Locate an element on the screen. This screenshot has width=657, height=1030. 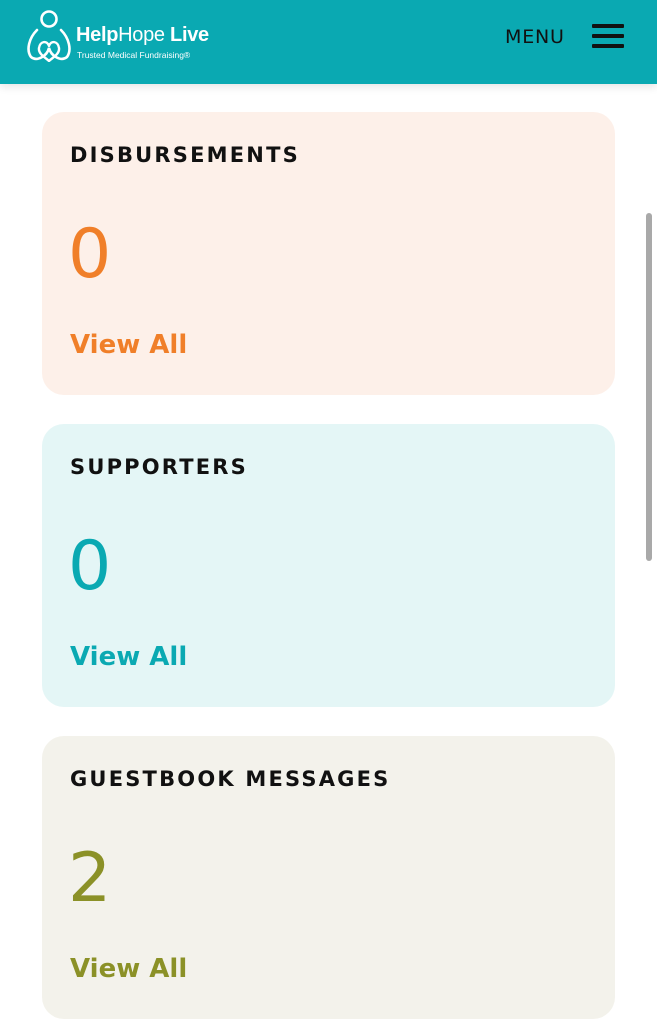
logo-wordmark: HelpHope Live is located at coordinates (142, 35).